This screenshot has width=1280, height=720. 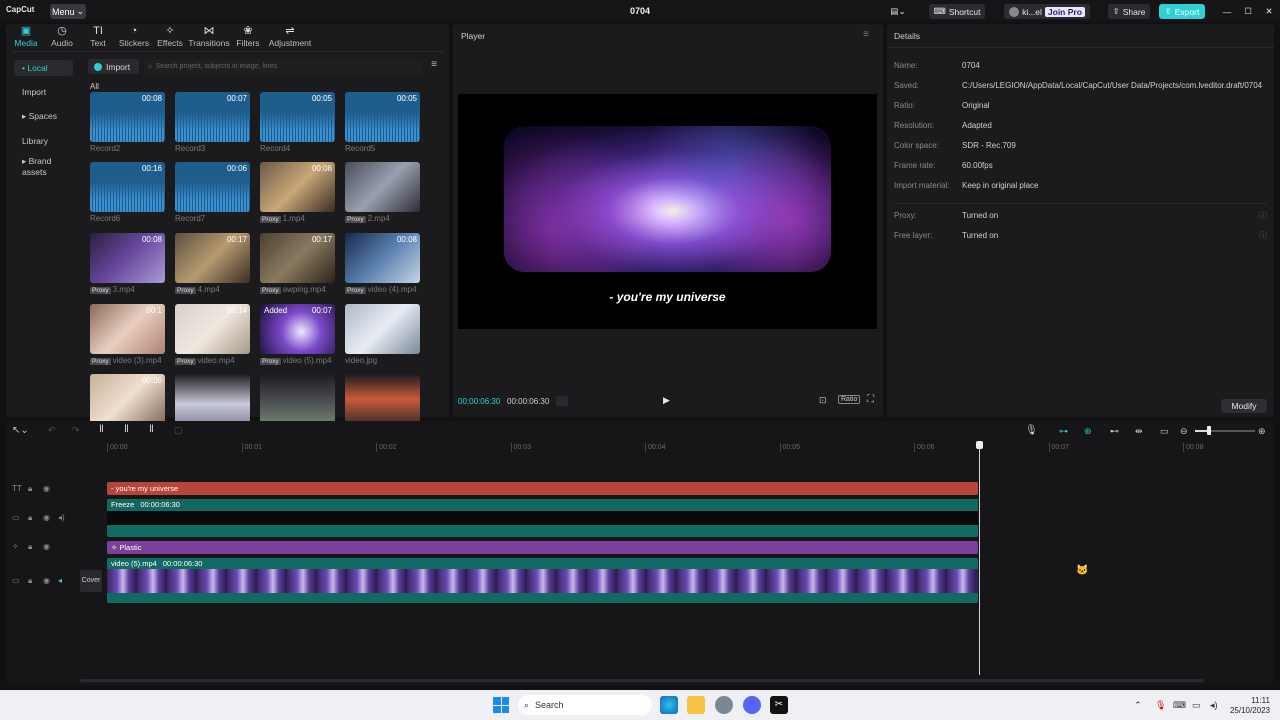 What do you see at coordinates (1063, 431) in the screenshot?
I see `magnet-icon: ⊶` at bounding box center [1063, 431].